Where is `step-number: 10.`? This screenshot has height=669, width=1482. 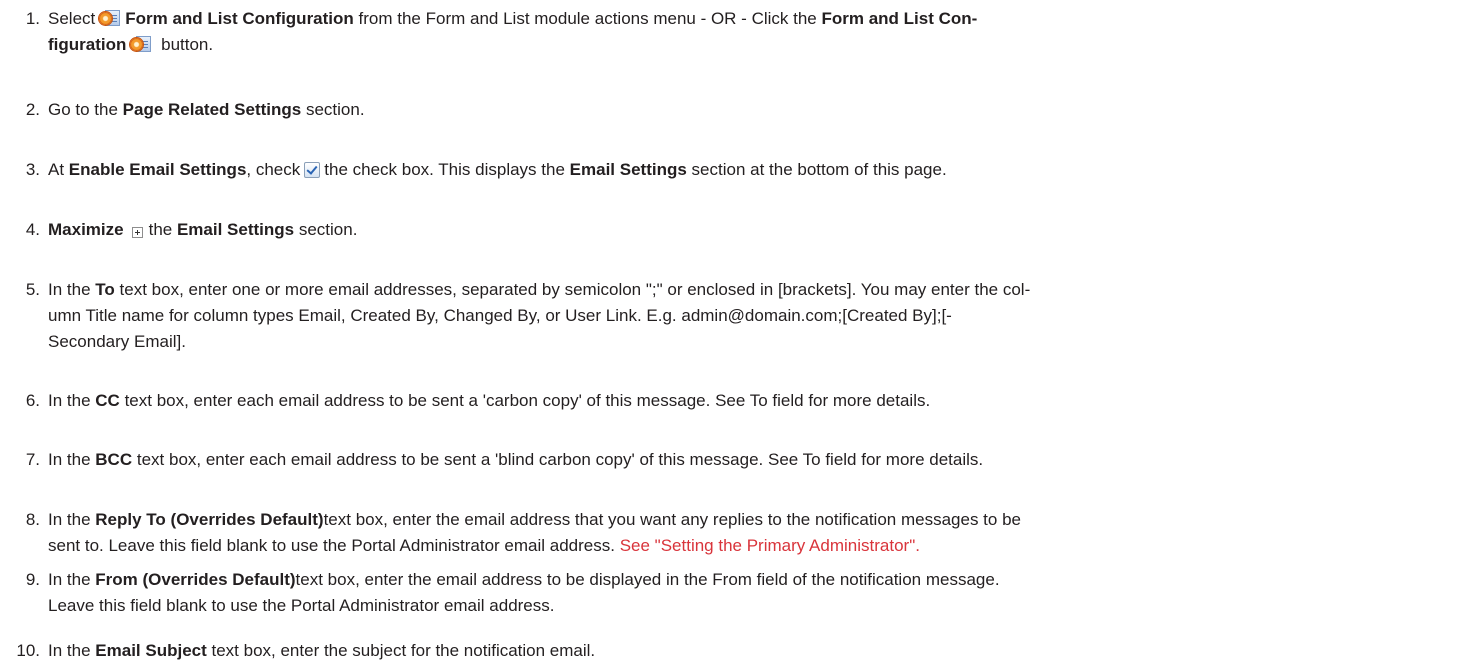
step-number: 10. is located at coordinates (28, 650).